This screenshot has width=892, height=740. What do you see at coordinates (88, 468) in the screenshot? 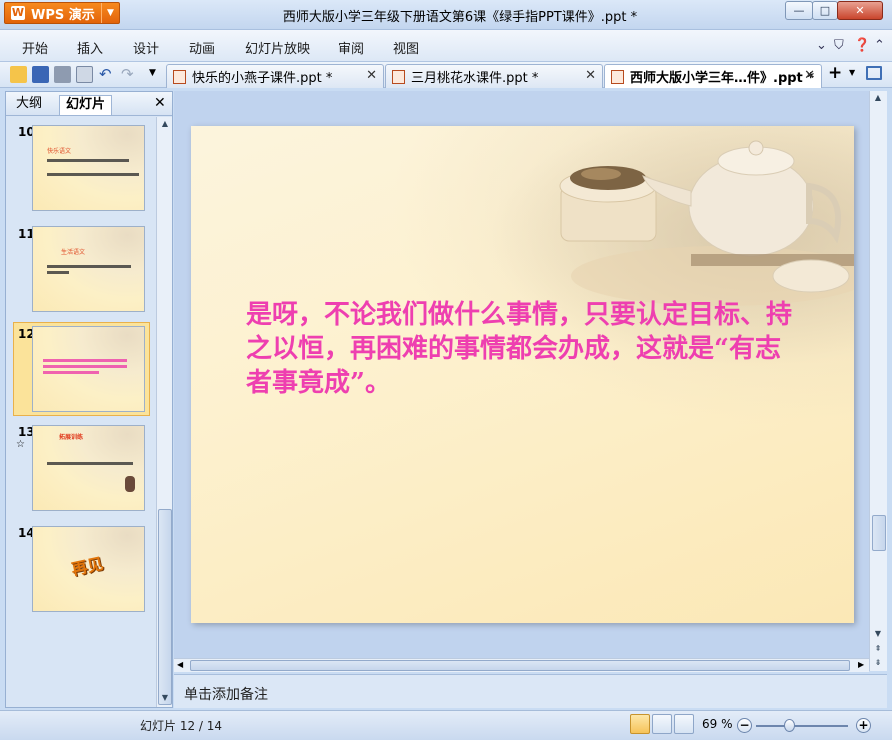
I see `slide-thumbnail-13: 拓展训练` at bounding box center [88, 468].